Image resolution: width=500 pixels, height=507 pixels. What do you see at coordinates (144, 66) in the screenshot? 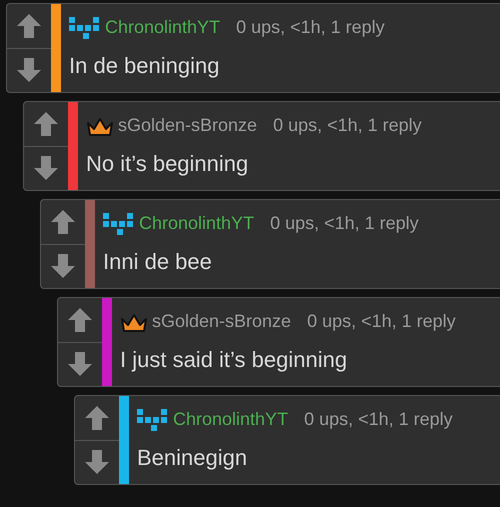
I see `comment-text: In de beninging` at bounding box center [144, 66].